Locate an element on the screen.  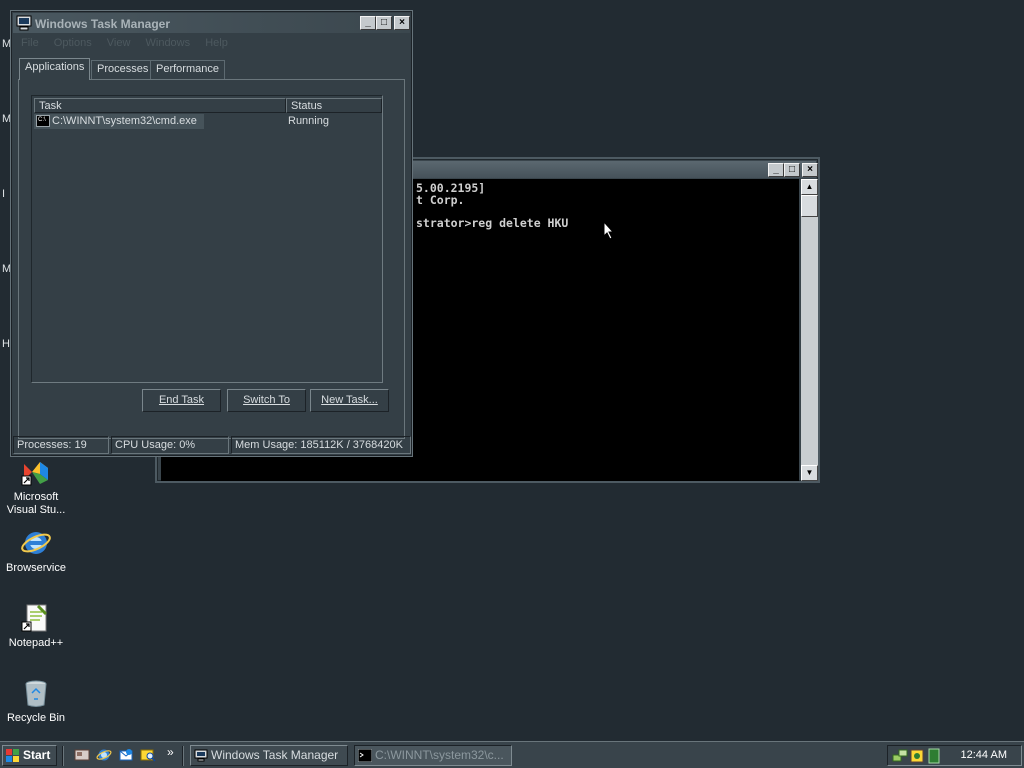
menu-windows: Windows is located at coordinates (168, 43).